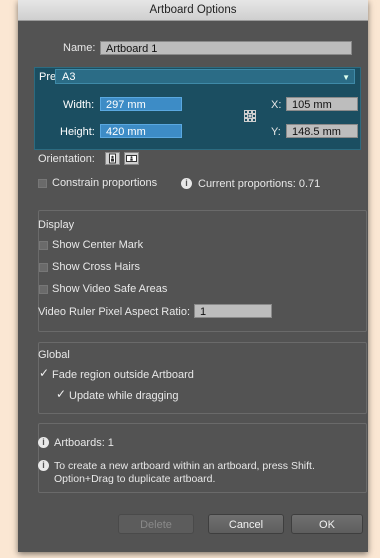  Describe the element at coordinates (54, 355) in the screenshot. I see `global-title: Global` at that location.